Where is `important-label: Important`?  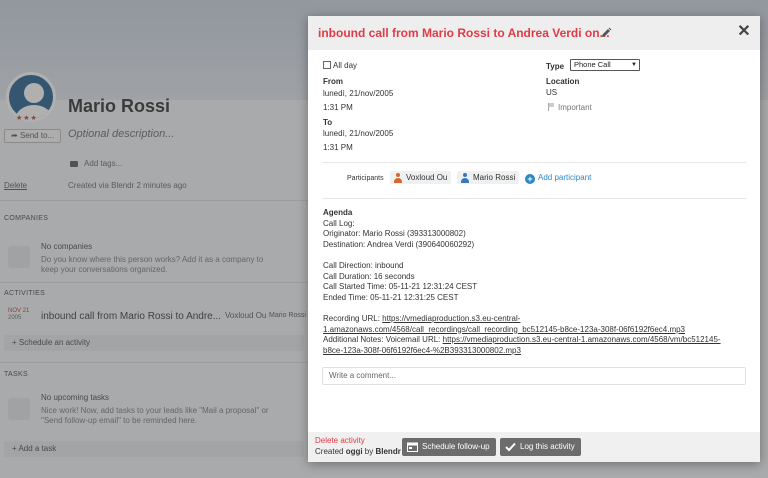
important-label: Important is located at coordinates (575, 107).